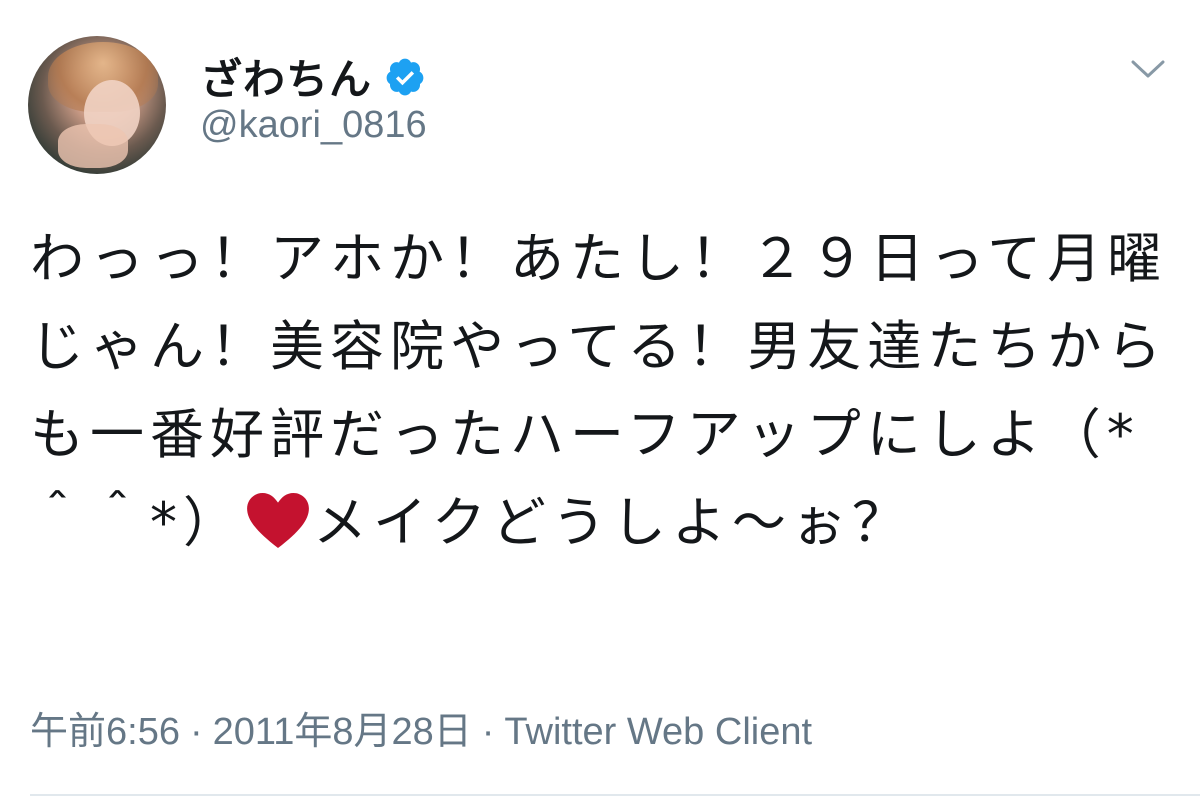  I want to click on user-name-row: ざわちん, so click(313, 76).